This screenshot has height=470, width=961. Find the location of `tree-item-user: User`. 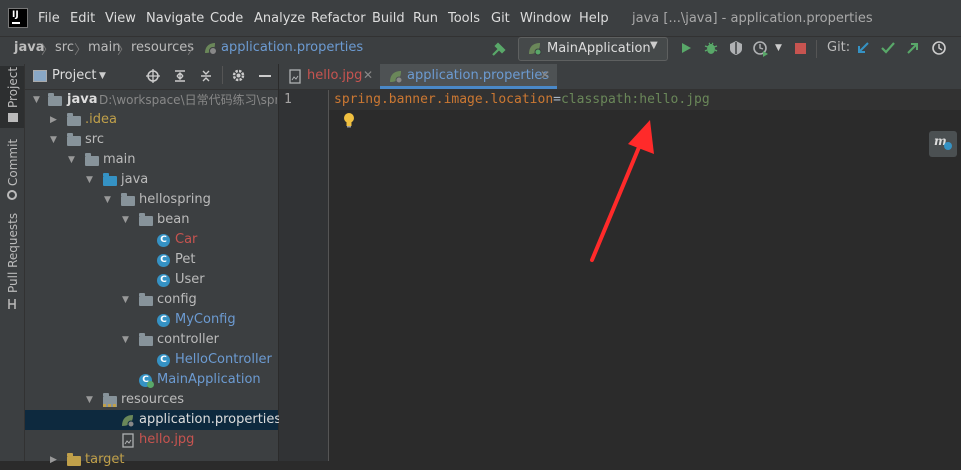

tree-item-user: User is located at coordinates (190, 280).